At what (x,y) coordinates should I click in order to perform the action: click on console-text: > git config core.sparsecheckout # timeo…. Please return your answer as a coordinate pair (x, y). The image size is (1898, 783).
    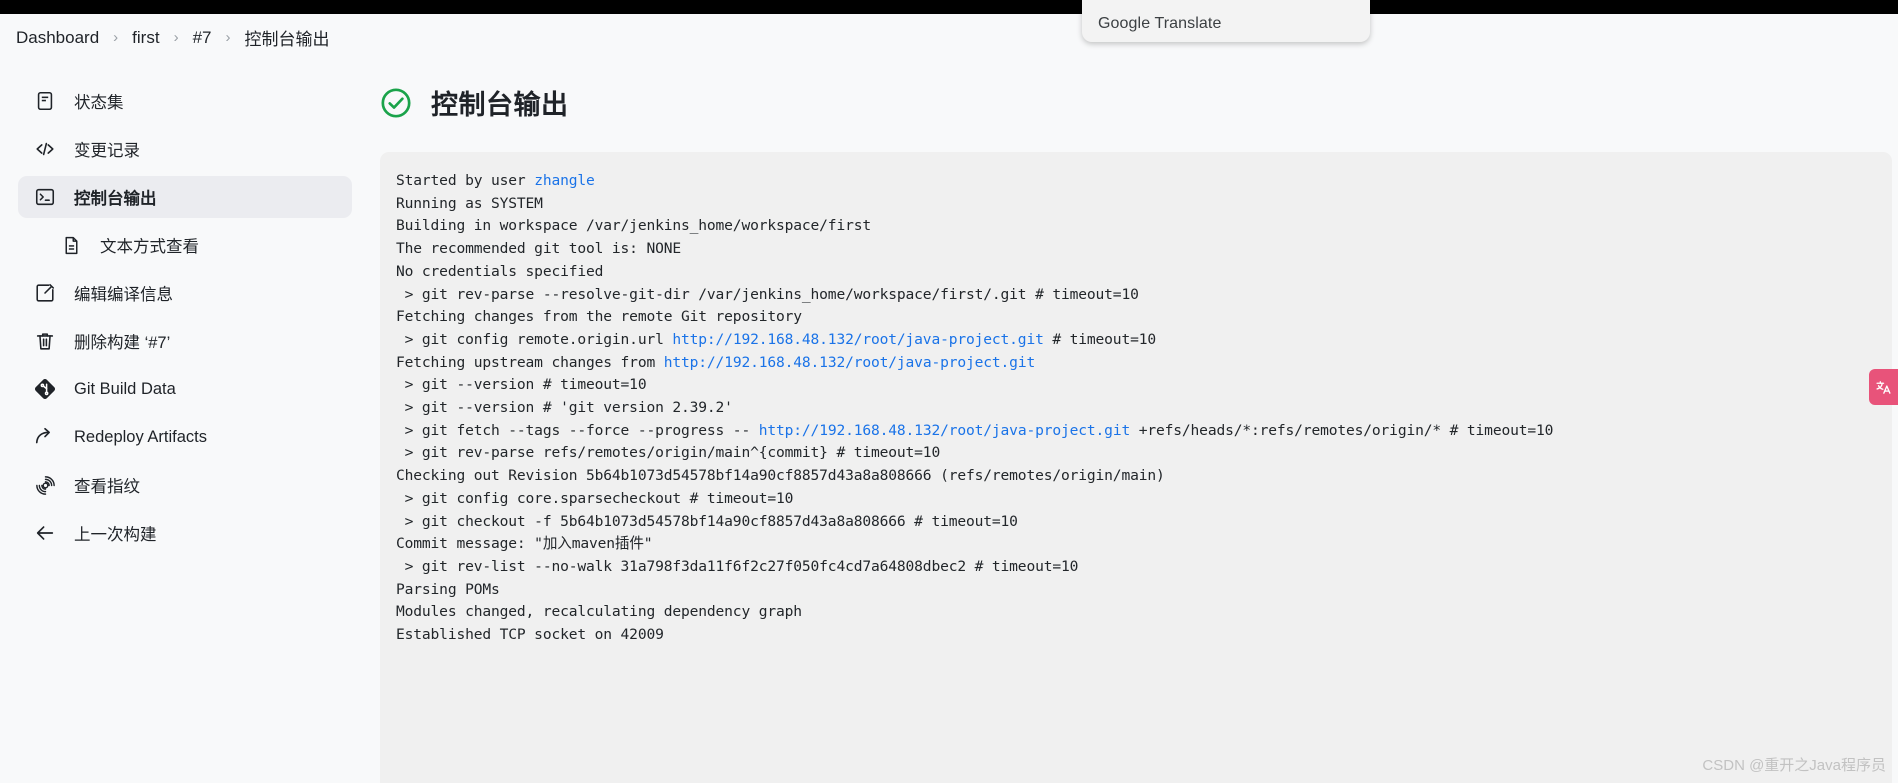
    Looking at the image, I should click on (595, 498).